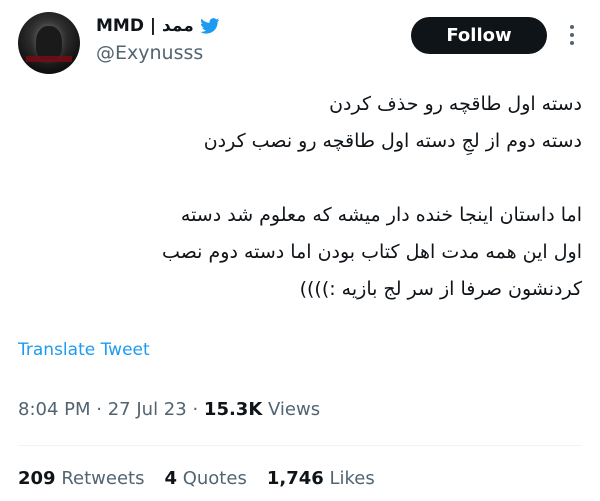 The image size is (600, 501). Describe the element at coordinates (170, 478) in the screenshot. I see `quotes-count: 4` at that location.